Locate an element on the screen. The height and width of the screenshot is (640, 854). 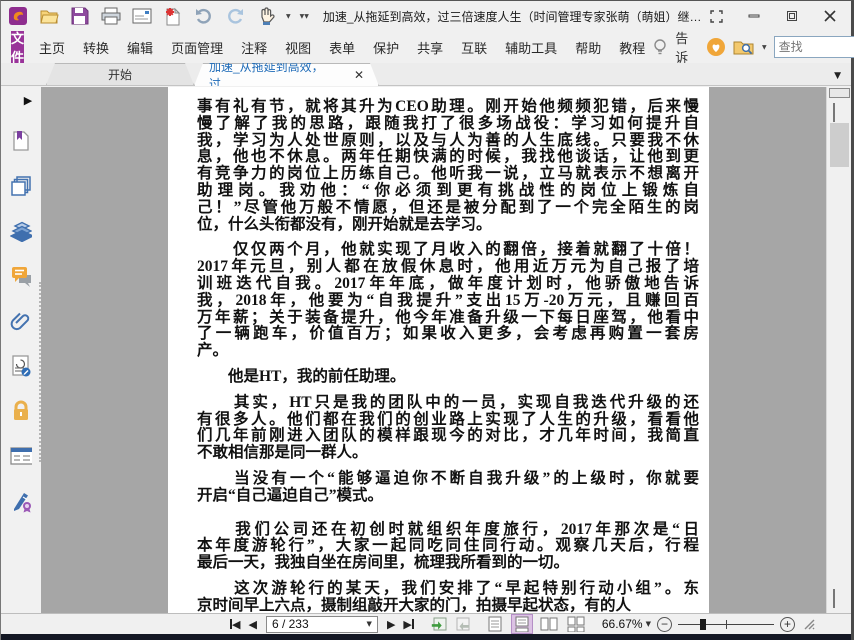
zoom-dropdown-icon: ▼ is located at coordinates (648, 624).